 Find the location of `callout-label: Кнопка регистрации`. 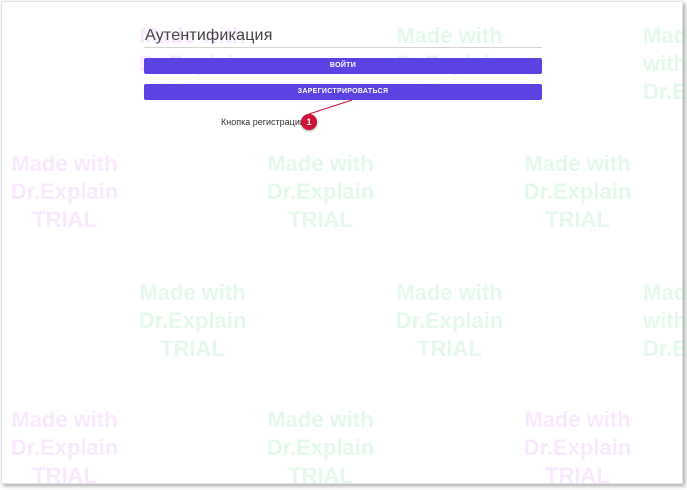

callout-label: Кнопка регистрации is located at coordinates (263, 122).